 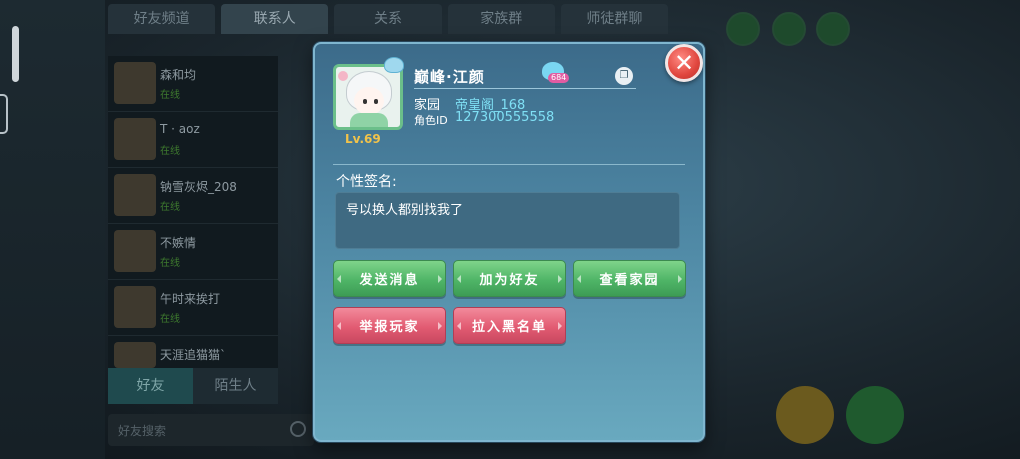 I want to click on horn-icon, so click(x=875, y=415).